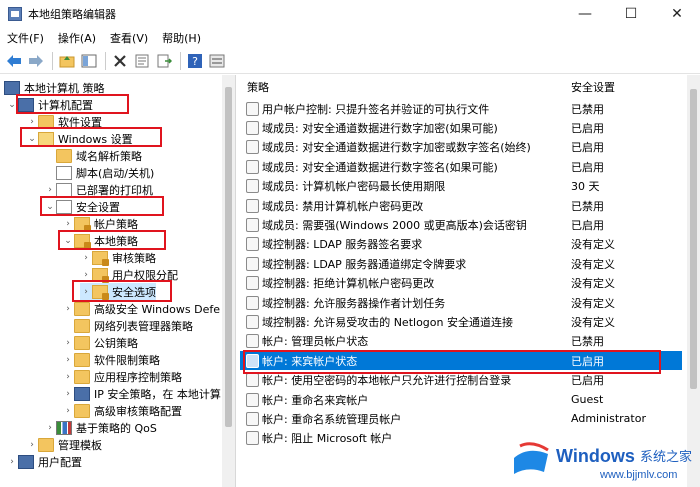 The image size is (700, 487). I want to click on tree-node-scripts: 脚本(启动/关机), so click(105, 172).